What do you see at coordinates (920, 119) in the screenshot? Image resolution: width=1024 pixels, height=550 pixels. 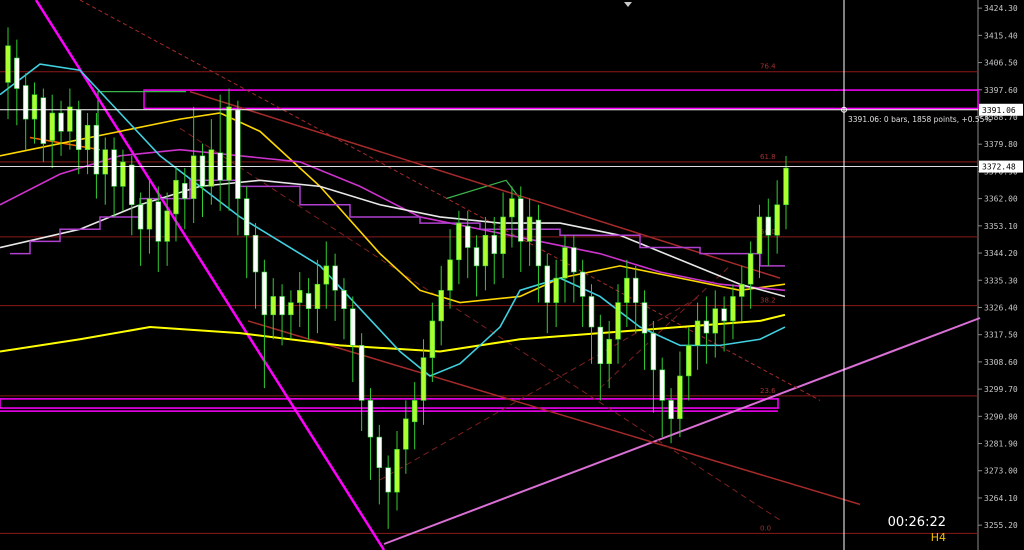 I see `crosshair-info-text: 3391.06: 0 bars, 1858 points, +0.55%` at bounding box center [920, 119].